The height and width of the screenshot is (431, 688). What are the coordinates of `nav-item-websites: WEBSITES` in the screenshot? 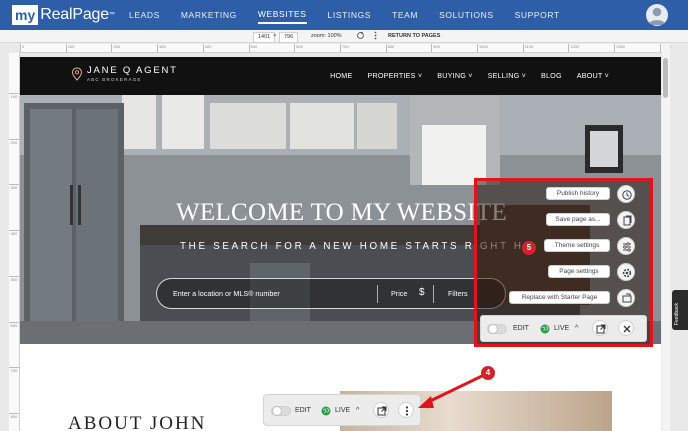 It's located at (282, 15).